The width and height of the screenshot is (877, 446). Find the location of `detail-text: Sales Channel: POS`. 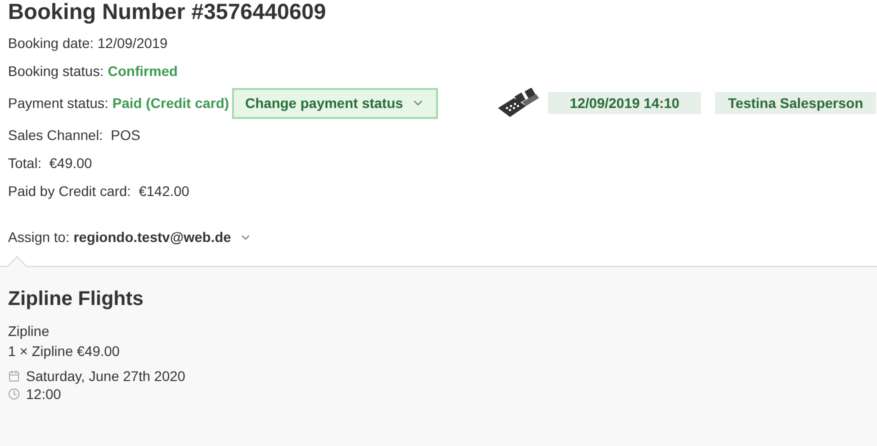

detail-text: Sales Channel: POS is located at coordinates (74, 135).